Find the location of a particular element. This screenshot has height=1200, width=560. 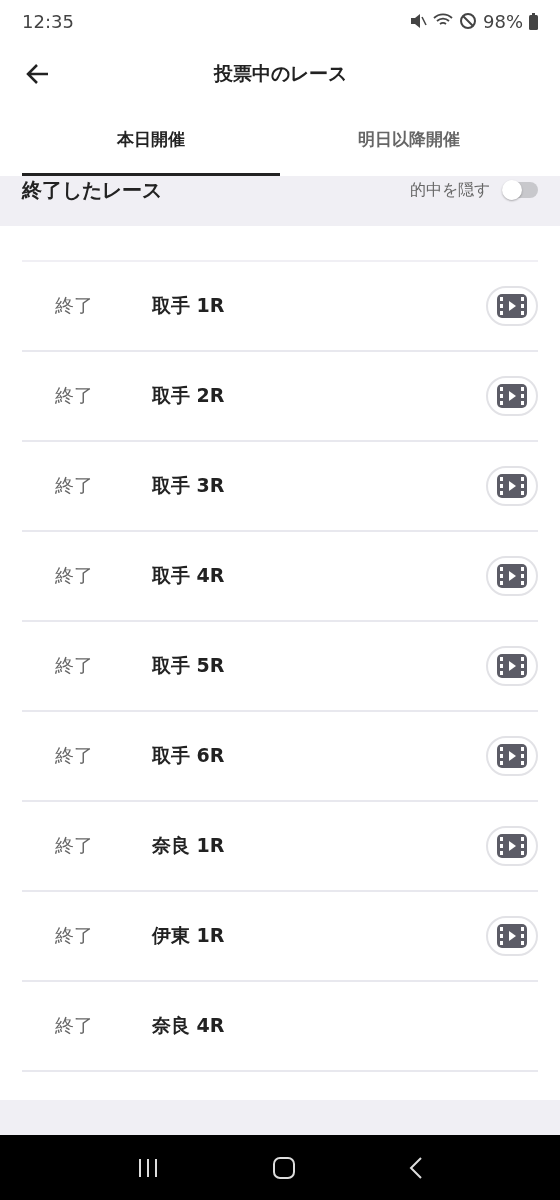

toggle-switch is located at coordinates (521, 190).